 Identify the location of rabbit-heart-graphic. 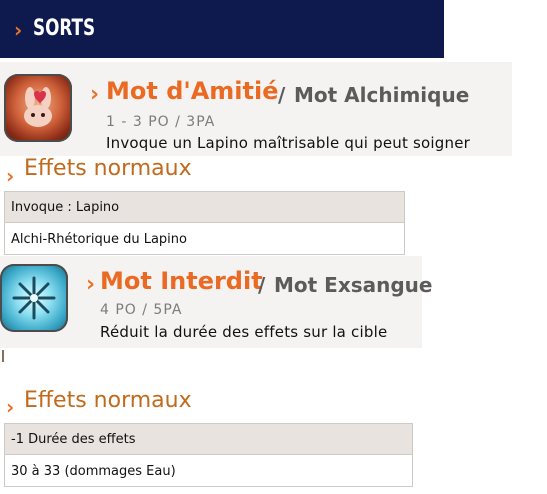
(38, 107).